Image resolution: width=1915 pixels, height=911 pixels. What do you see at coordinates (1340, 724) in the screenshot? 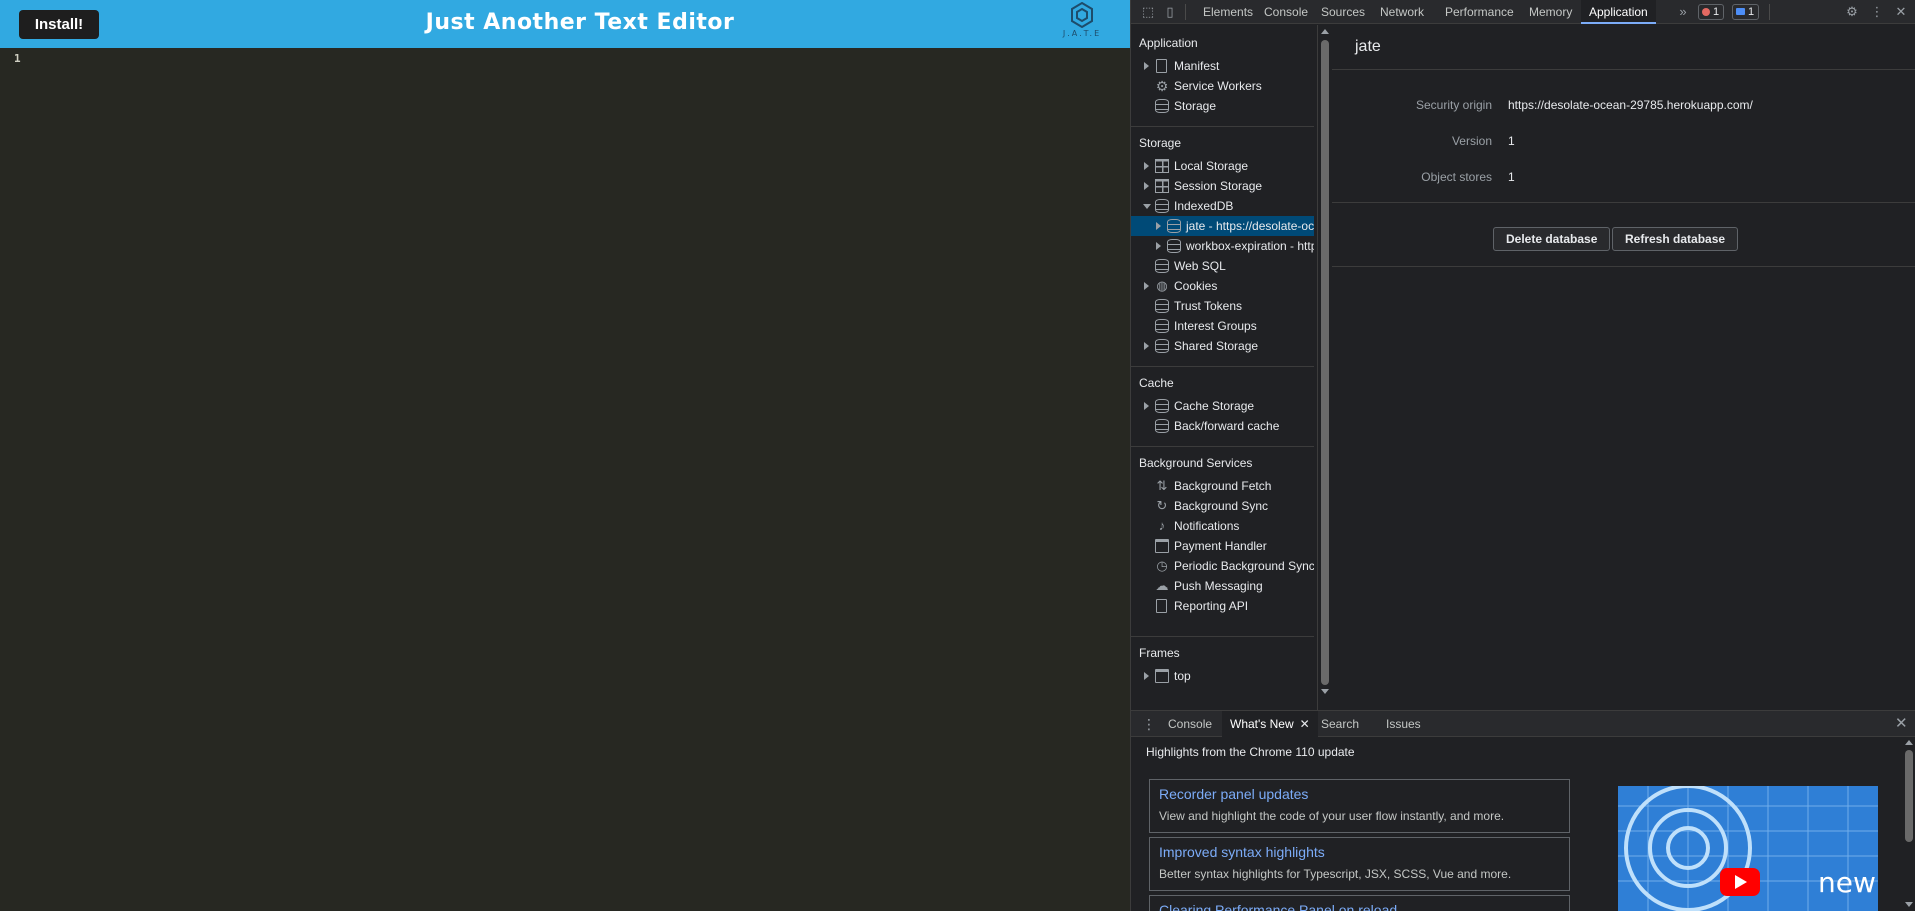
I see `drawer-tab-search: Search` at bounding box center [1340, 724].